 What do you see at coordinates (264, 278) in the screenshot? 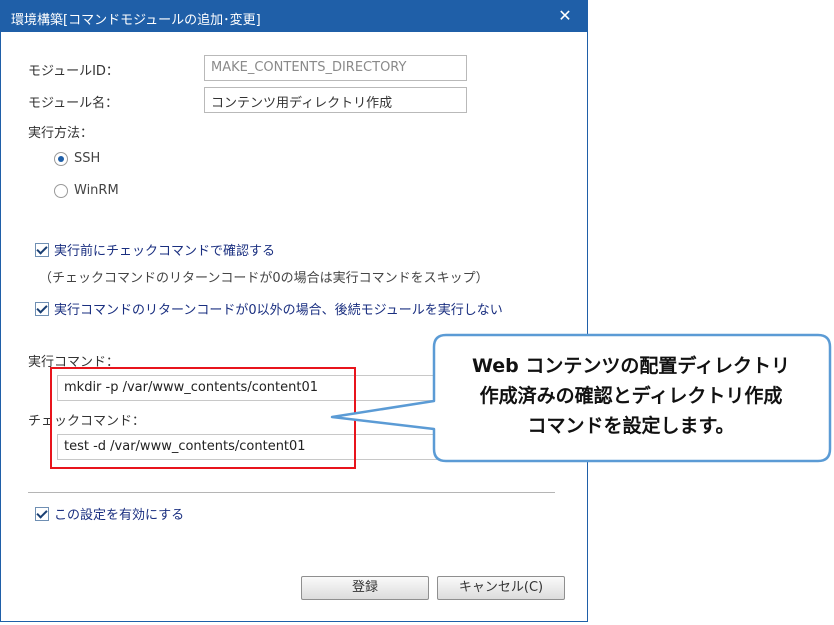
I see `pre-check-note: （チェックコマンドのリターンコードが0の場合は実行コマンドをスキップ）` at bounding box center [264, 278].